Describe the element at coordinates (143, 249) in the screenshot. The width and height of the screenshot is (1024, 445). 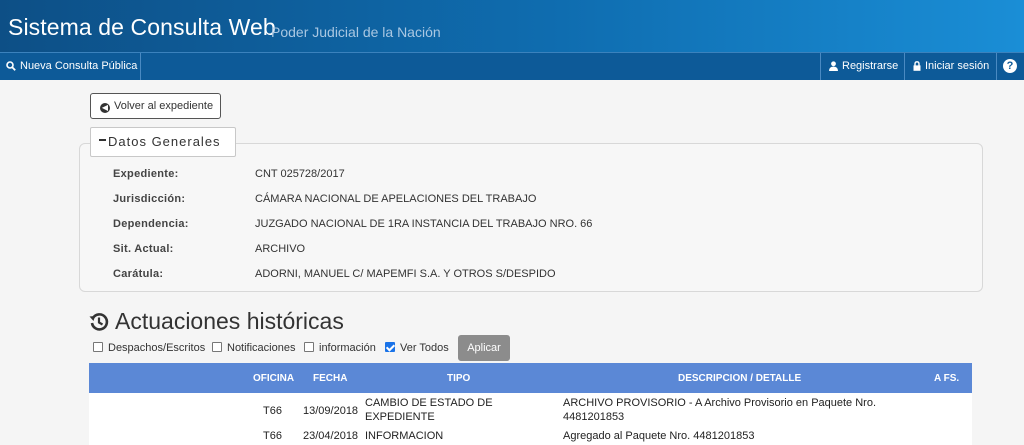
I see `sit-actual-label: Sit. Actual:` at that location.